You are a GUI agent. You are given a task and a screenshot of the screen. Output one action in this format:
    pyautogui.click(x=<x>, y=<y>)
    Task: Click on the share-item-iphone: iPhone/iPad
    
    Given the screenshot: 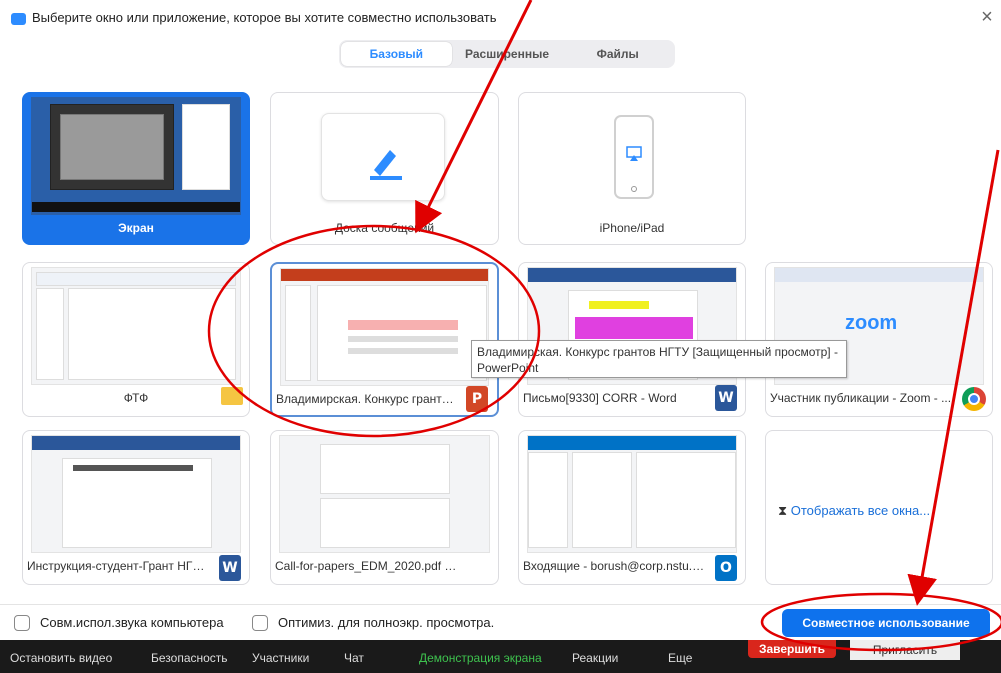 What is the action you would take?
    pyautogui.click(x=632, y=168)
    